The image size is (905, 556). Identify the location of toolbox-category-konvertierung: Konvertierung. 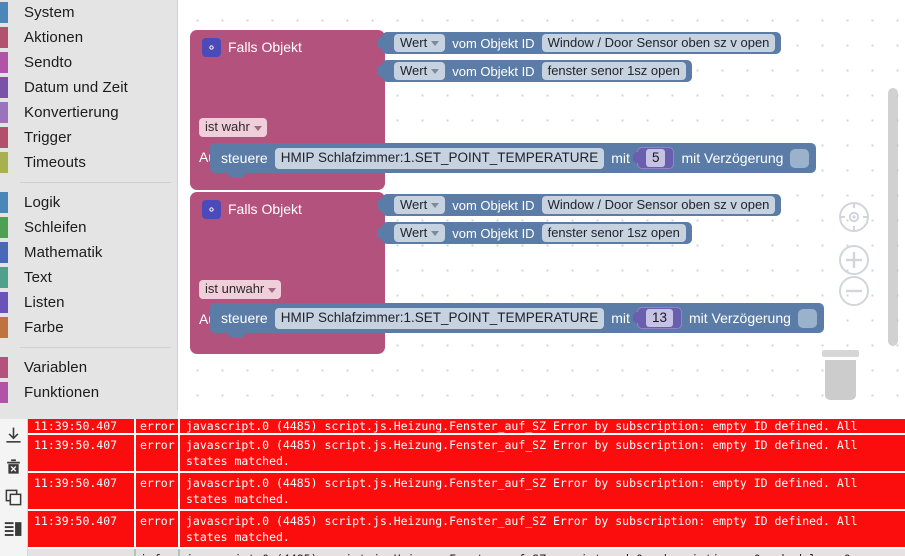
(88, 112).